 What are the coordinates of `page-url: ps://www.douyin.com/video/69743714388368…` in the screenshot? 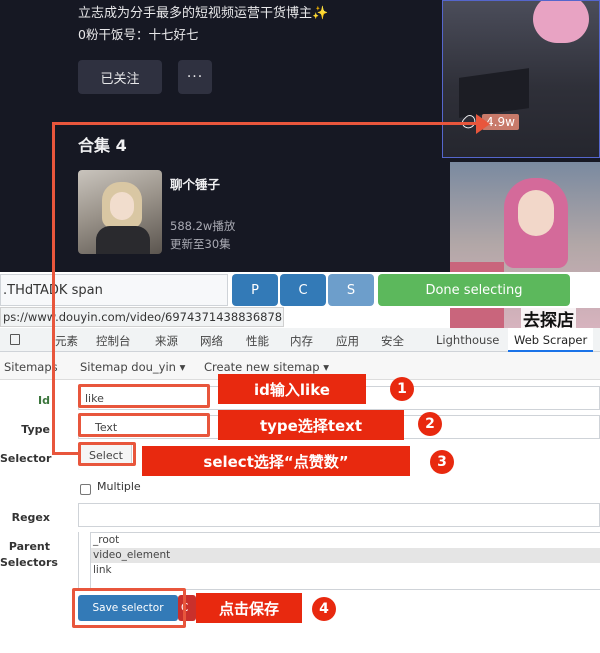 It's located at (142, 317).